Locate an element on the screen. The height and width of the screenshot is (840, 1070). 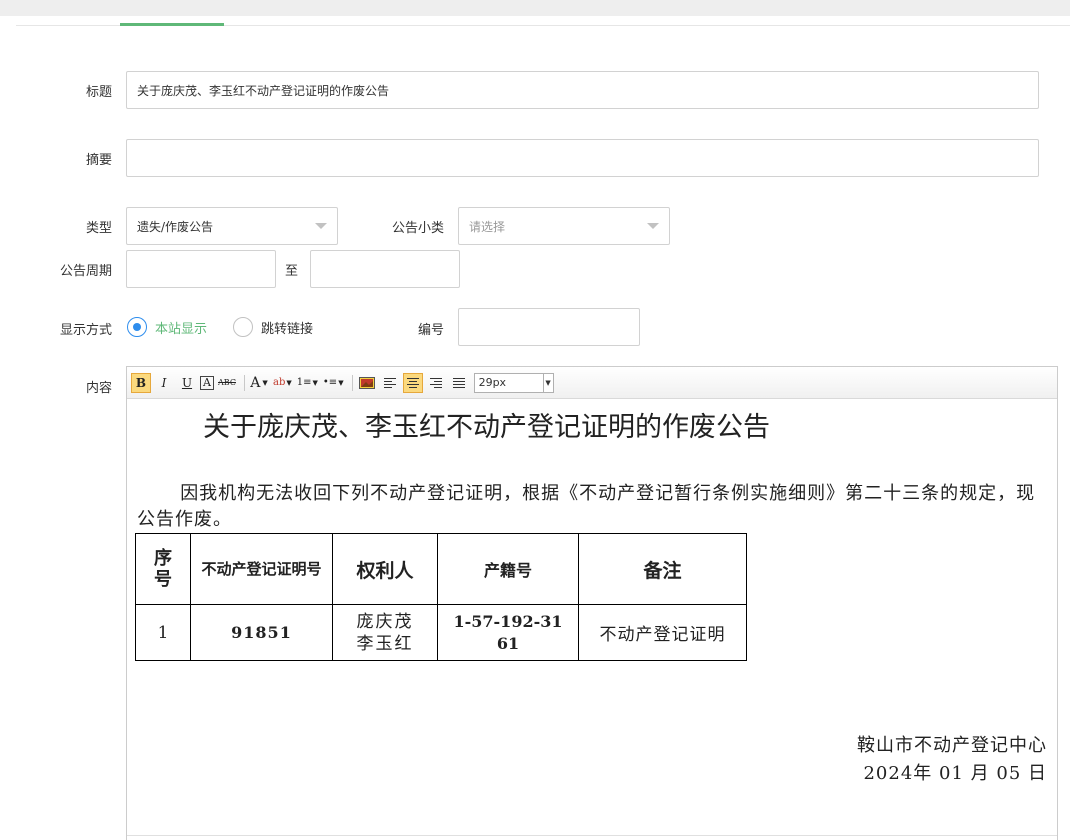
display-option-link-label: 跳转链接 is located at coordinates (287, 329).